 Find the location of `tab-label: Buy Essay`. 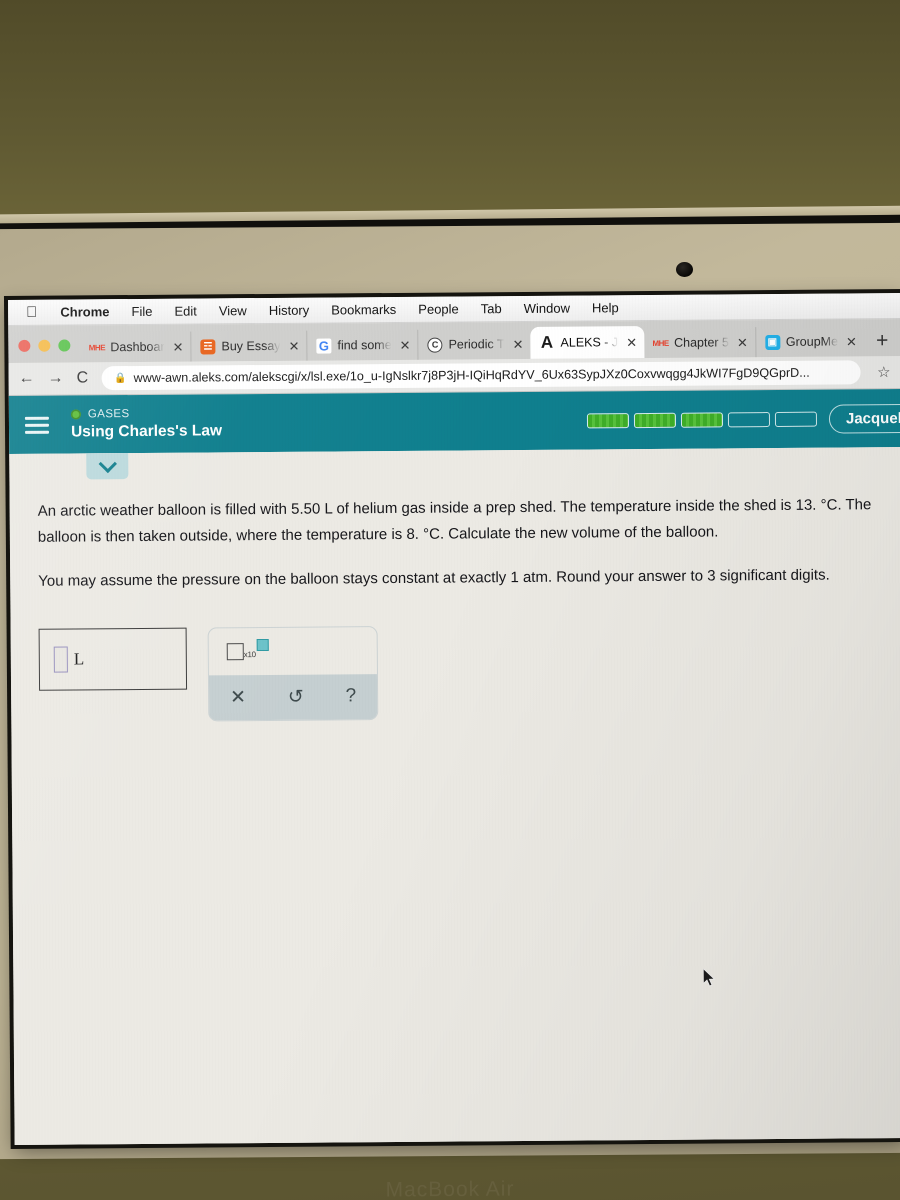

tab-label: Buy Essay is located at coordinates (251, 346).